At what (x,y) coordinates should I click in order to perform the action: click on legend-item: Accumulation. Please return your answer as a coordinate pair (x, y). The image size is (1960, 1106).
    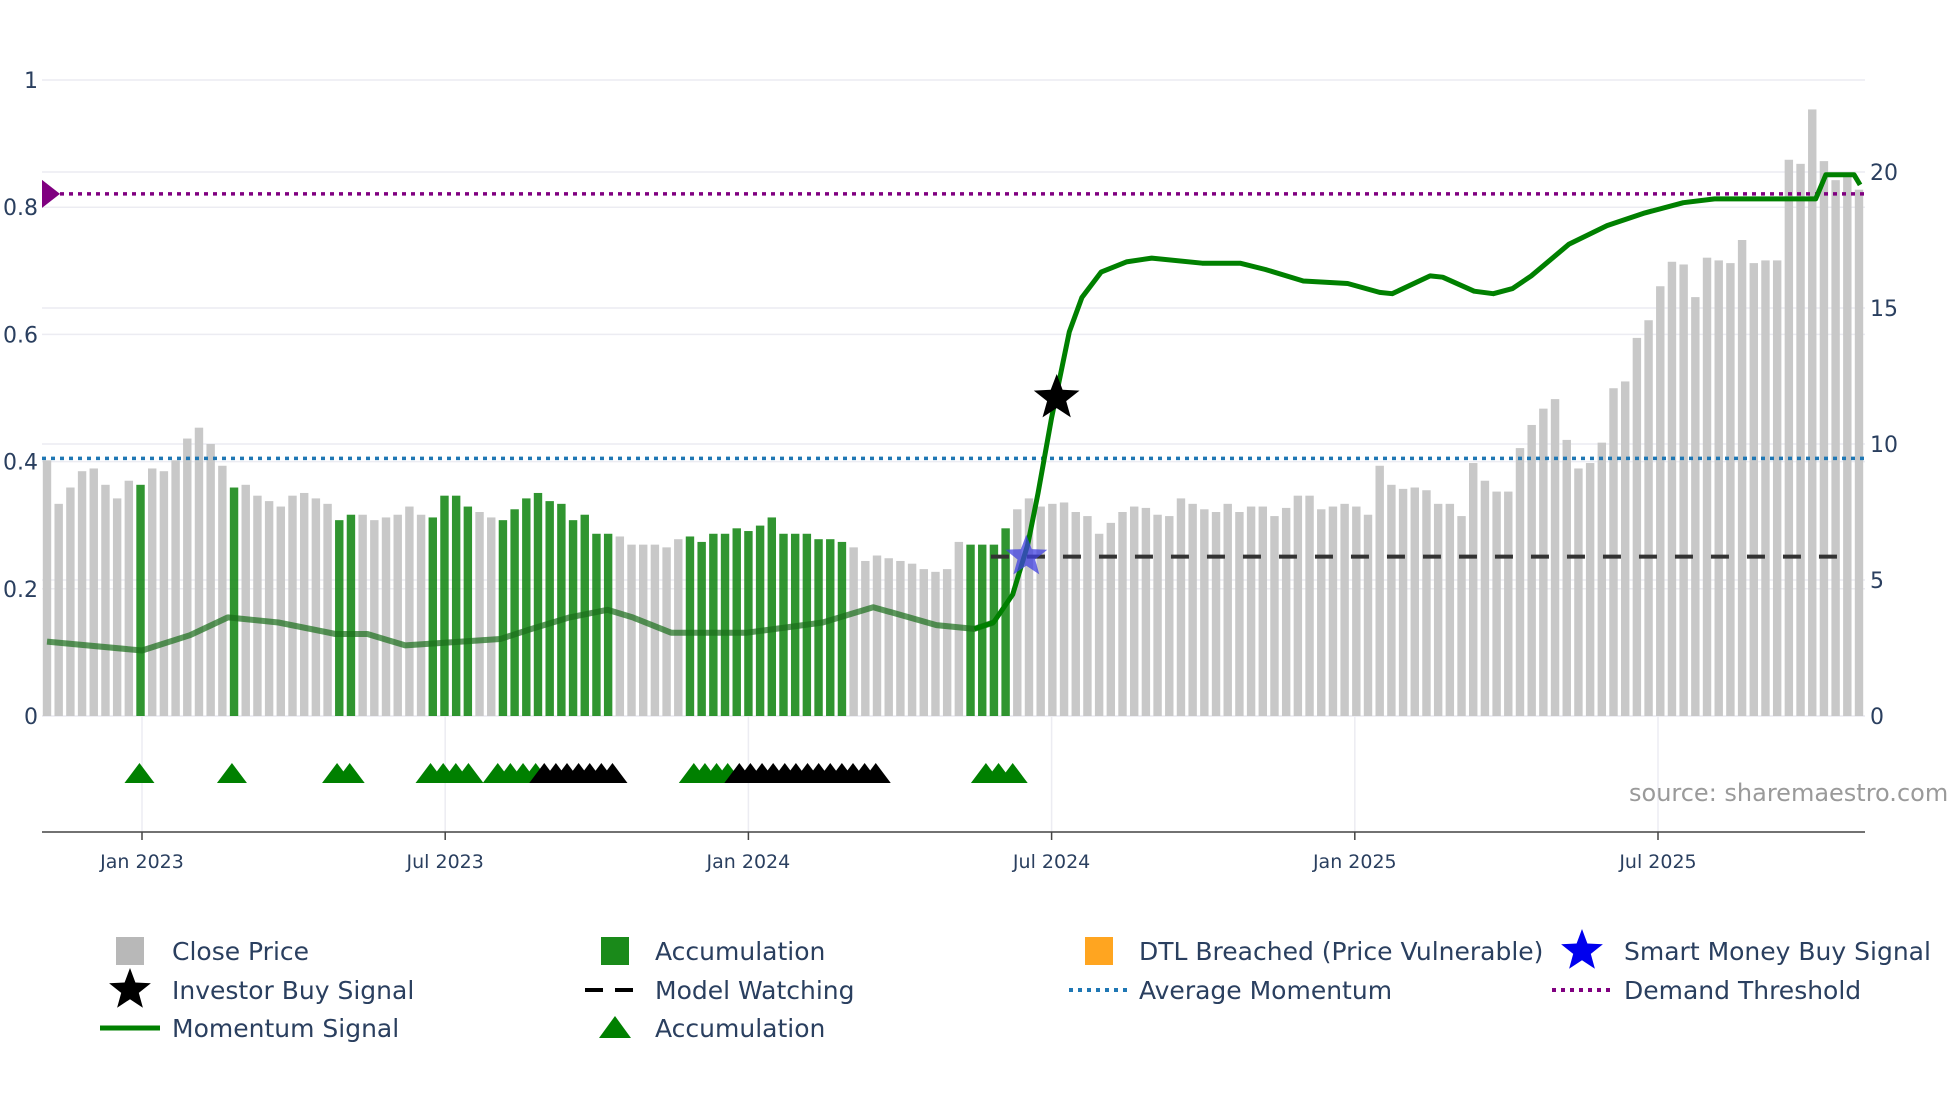
    Looking at the image, I should click on (713, 951).